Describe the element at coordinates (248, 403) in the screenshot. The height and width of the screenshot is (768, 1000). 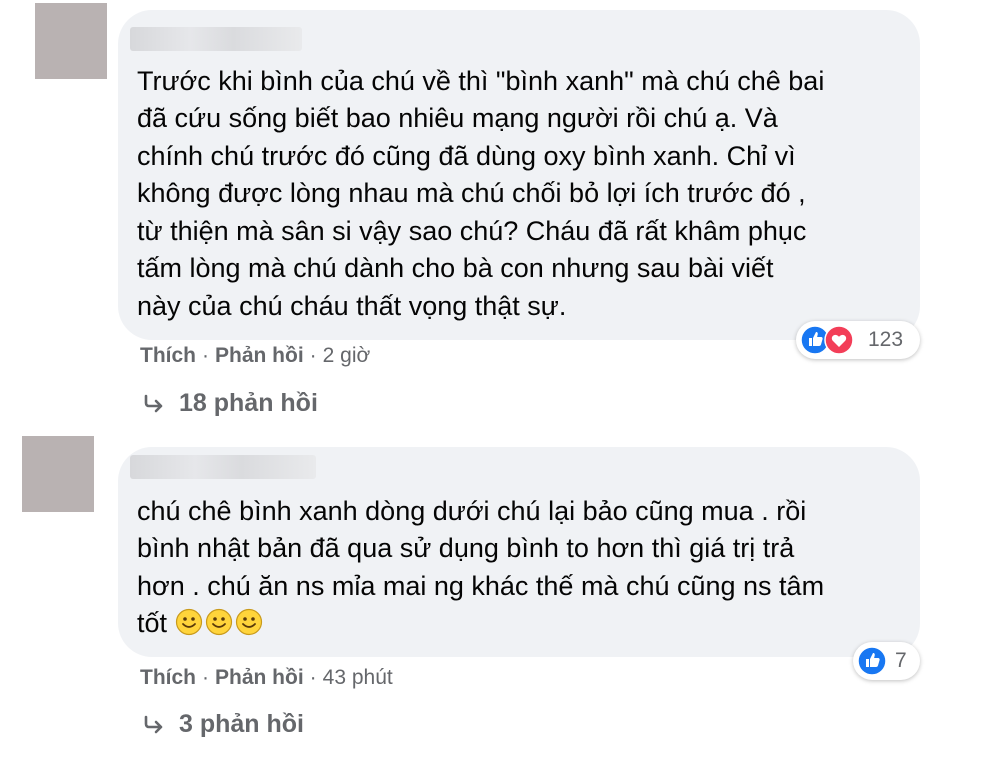
I see `replies-count-text: 18 phản hồi` at that location.